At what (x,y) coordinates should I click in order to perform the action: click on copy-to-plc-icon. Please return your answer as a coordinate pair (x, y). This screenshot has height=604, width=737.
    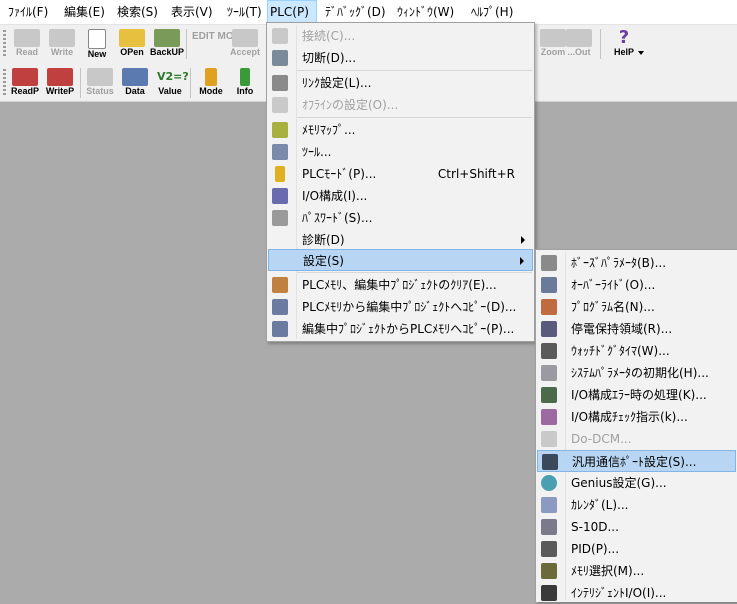
    Looking at the image, I should click on (280, 329).